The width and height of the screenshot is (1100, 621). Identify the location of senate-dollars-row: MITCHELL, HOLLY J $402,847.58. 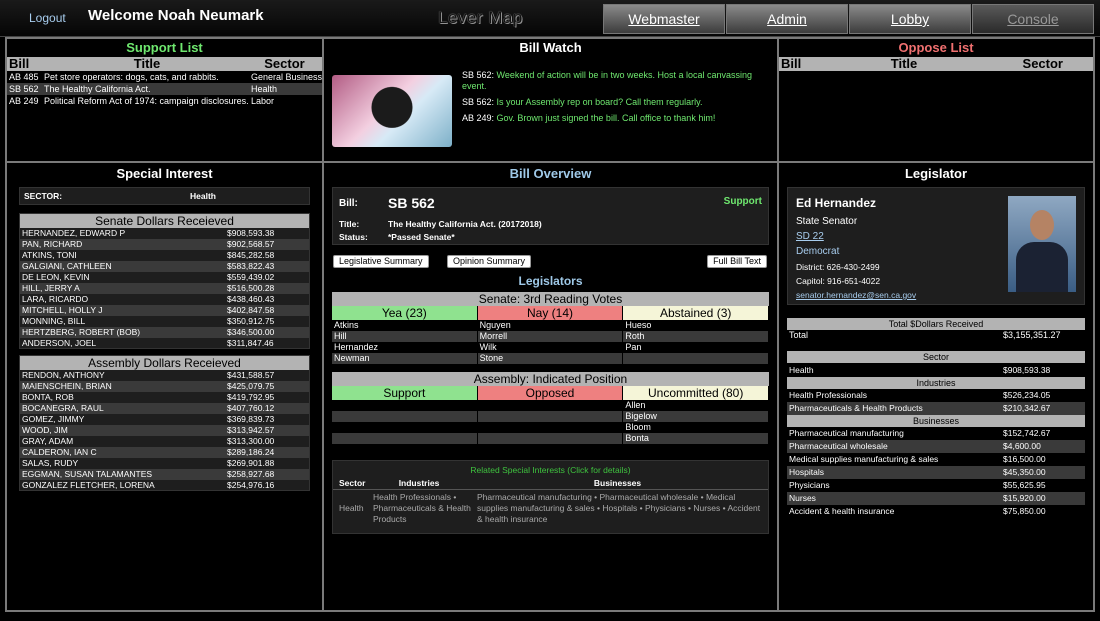
(164, 310).